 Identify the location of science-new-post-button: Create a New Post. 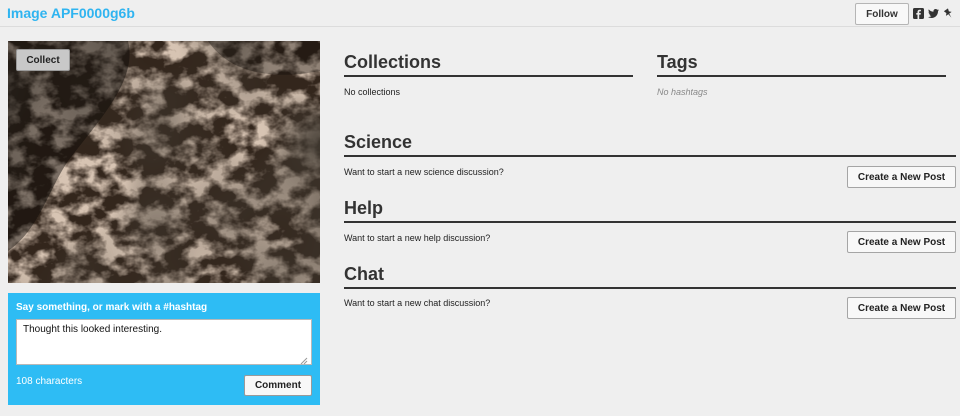
(901, 177).